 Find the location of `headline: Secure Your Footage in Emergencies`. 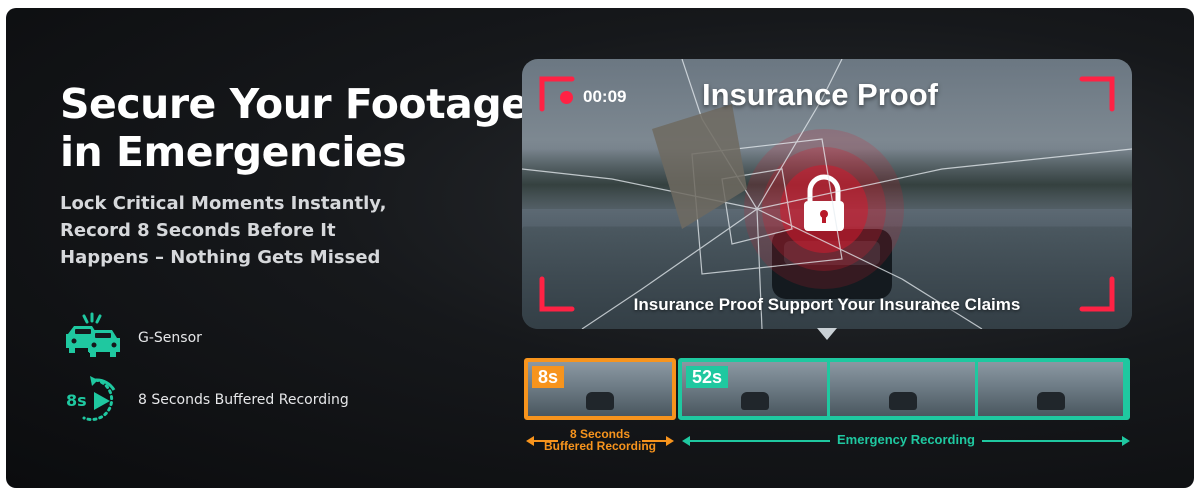

headline: Secure Your Footage in Emergencies is located at coordinates (295, 128).